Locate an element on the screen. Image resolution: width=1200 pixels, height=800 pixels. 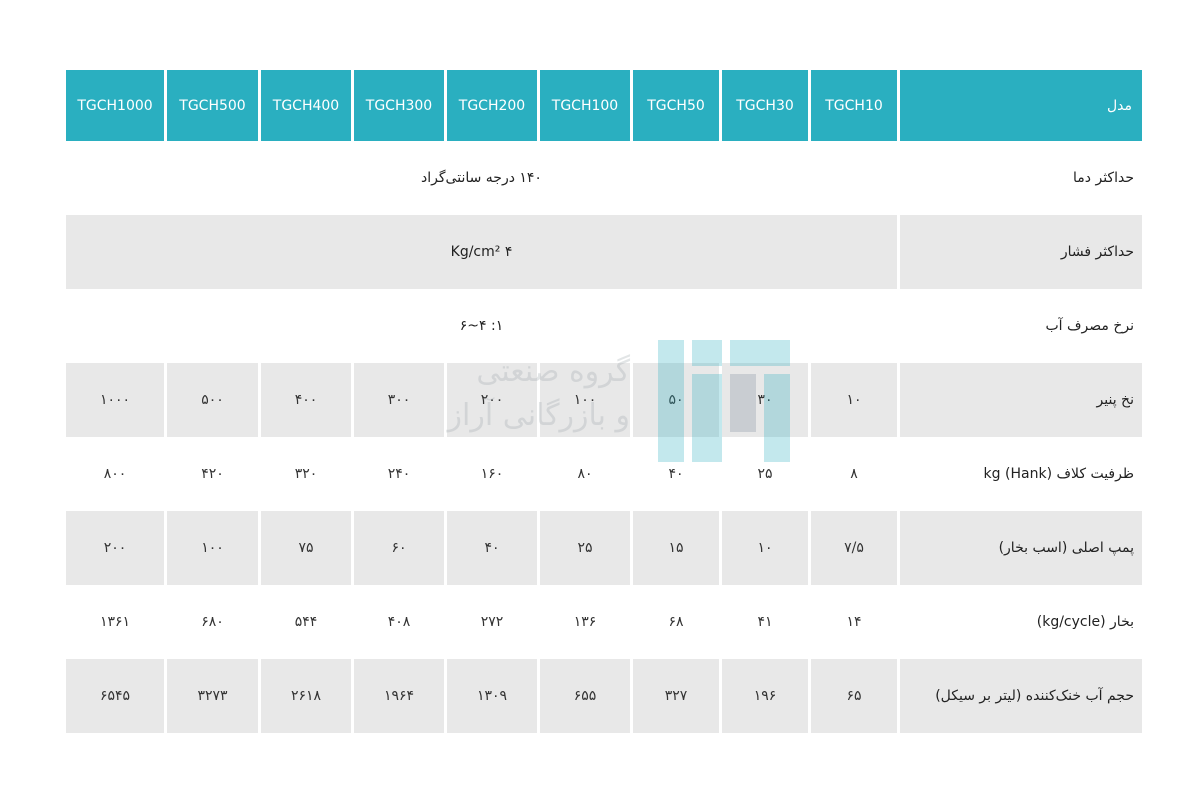
table-cell: ۴۱ is located at coordinates (765, 622).